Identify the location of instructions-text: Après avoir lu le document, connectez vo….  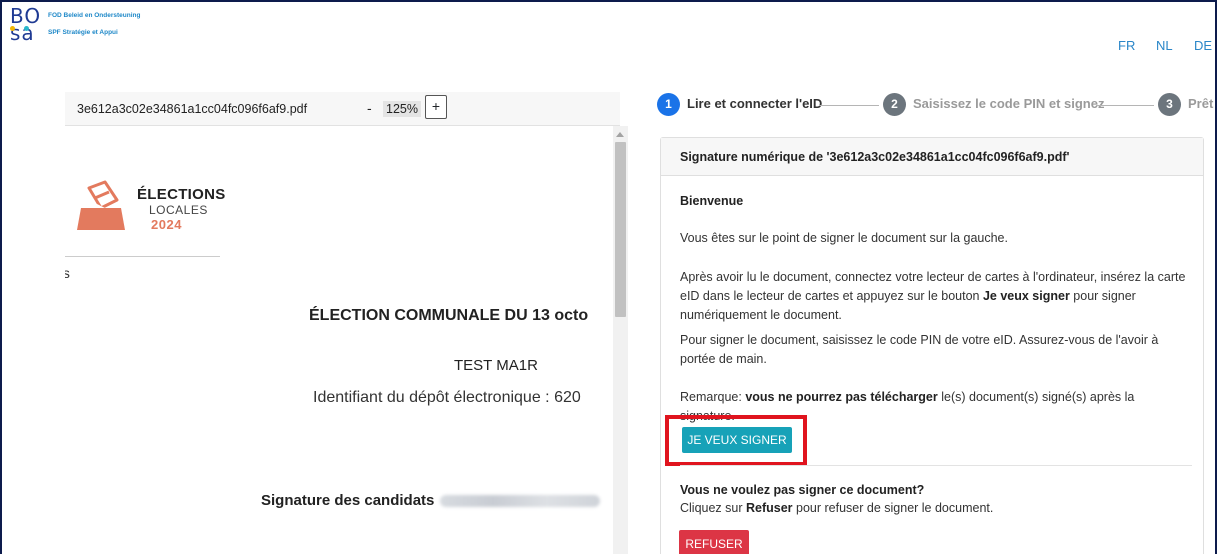
(933, 296).